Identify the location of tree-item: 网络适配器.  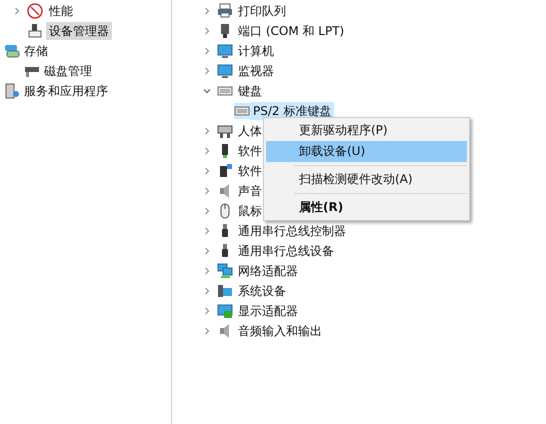
(268, 271).